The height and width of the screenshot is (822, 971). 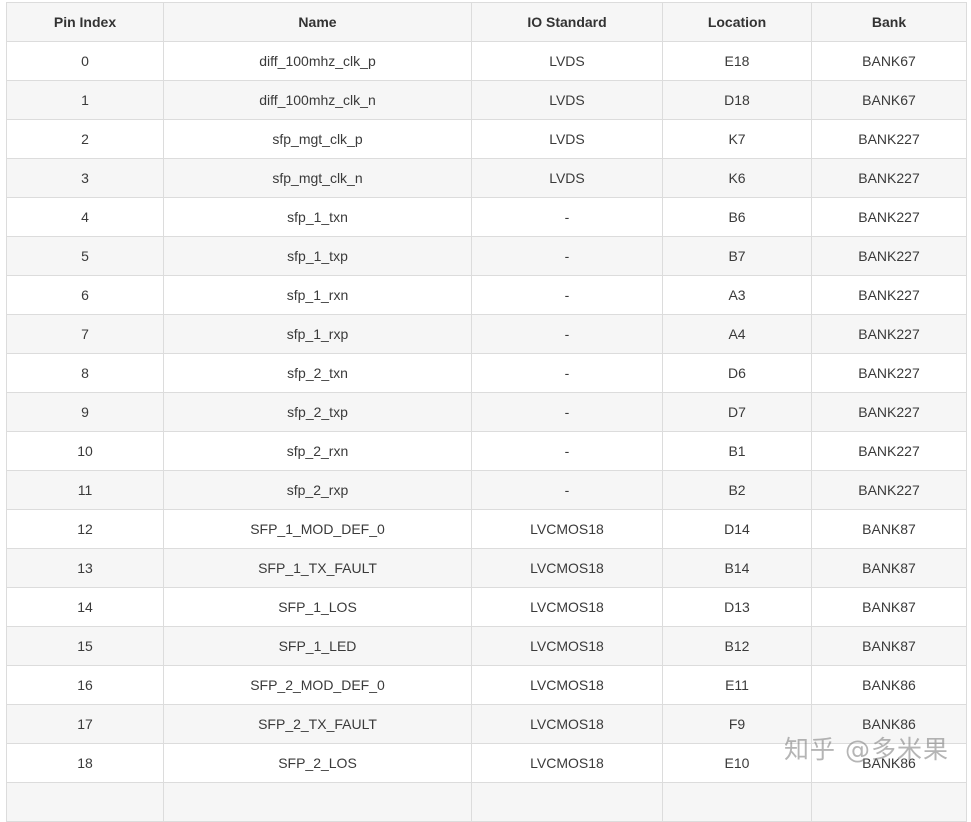 I want to click on cell-location: K7, so click(x=737, y=139).